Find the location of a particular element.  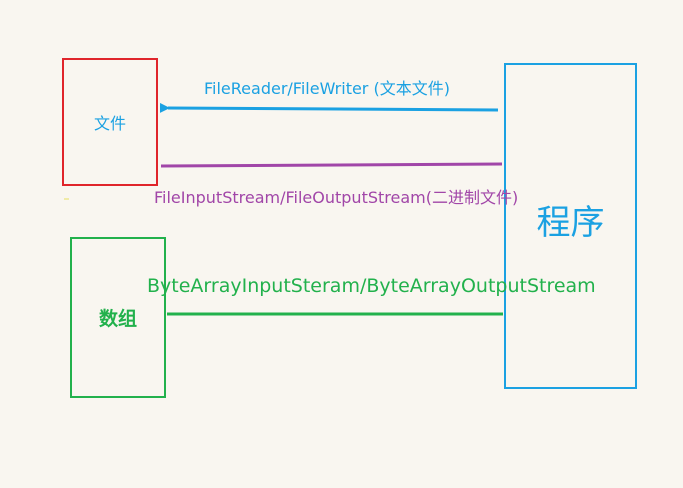

byte-stream-line is located at coordinates (331, 165).